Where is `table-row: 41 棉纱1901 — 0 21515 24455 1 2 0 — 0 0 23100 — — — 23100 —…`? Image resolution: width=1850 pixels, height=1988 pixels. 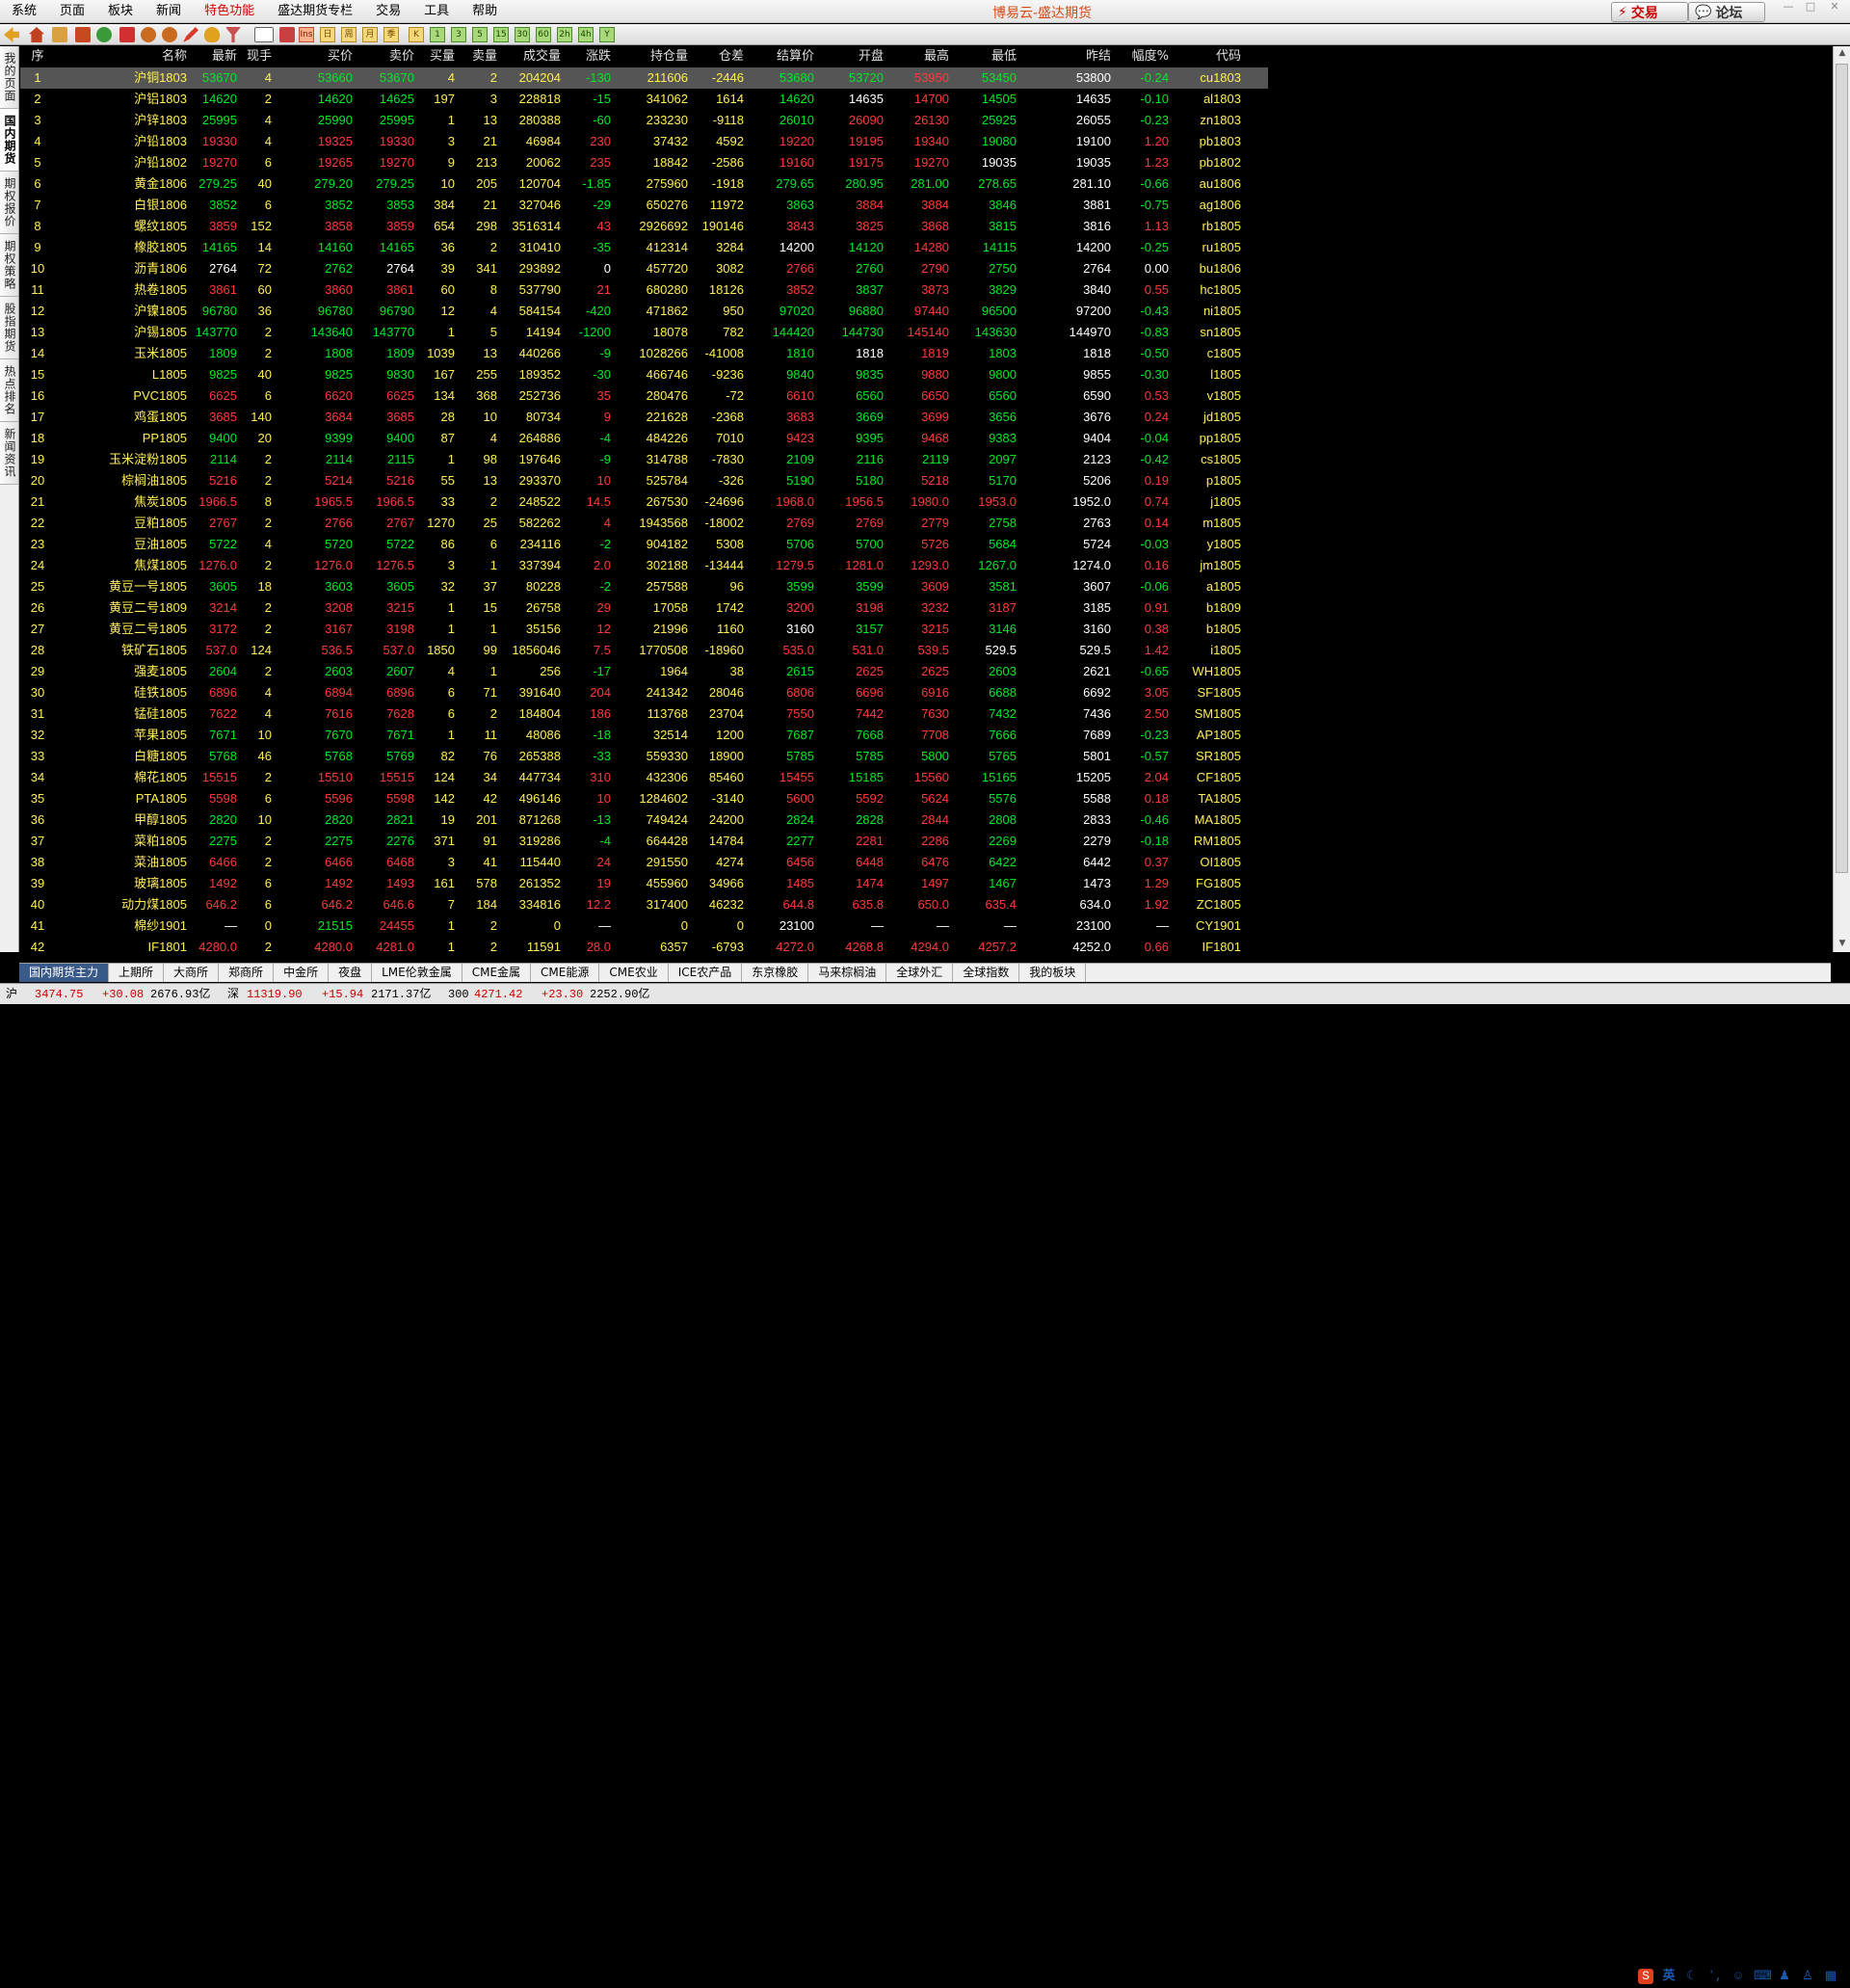 table-row: 41 棉纱1901 — 0 21515 24455 1 2 0 — 0 0 23100 — — — 23100 —… is located at coordinates (644, 926).